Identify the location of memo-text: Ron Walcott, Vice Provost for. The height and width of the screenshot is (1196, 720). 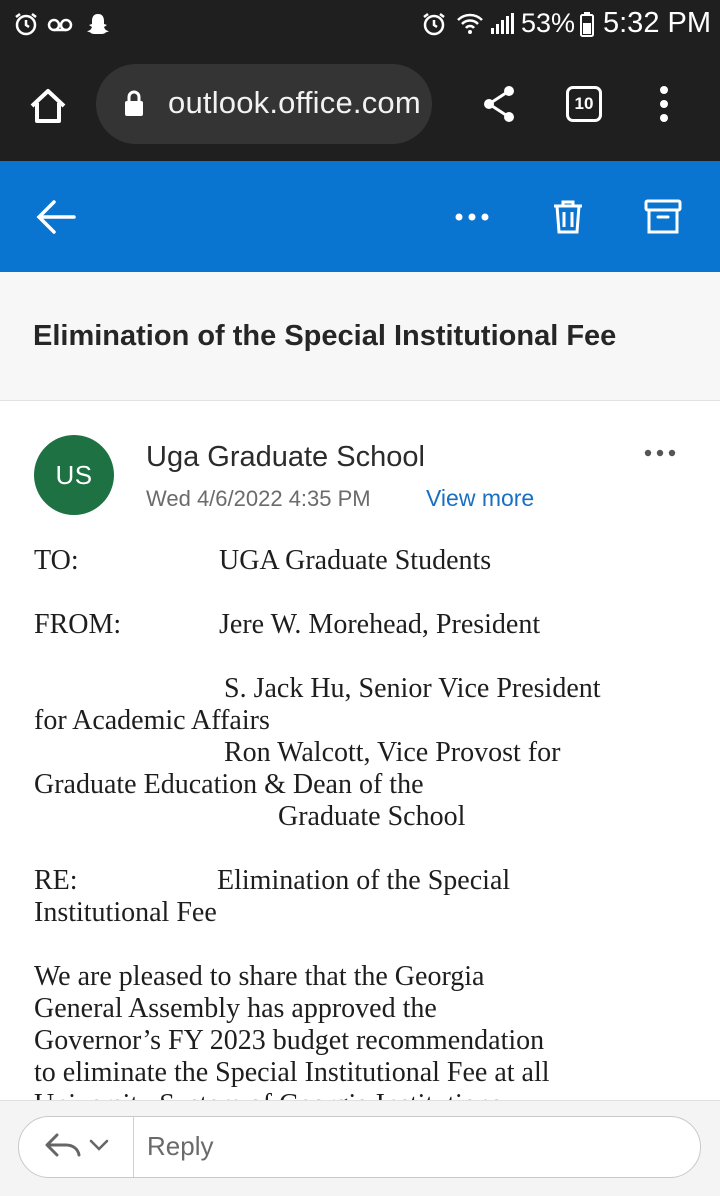
(392, 752).